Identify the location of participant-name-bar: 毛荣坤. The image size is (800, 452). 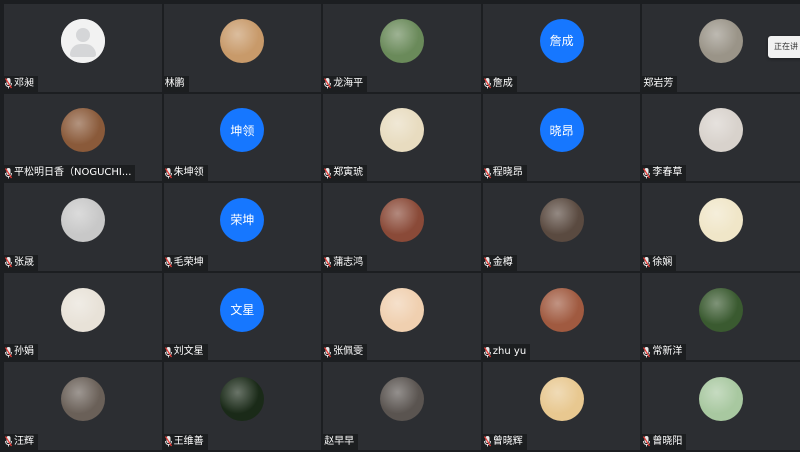
(185, 262).